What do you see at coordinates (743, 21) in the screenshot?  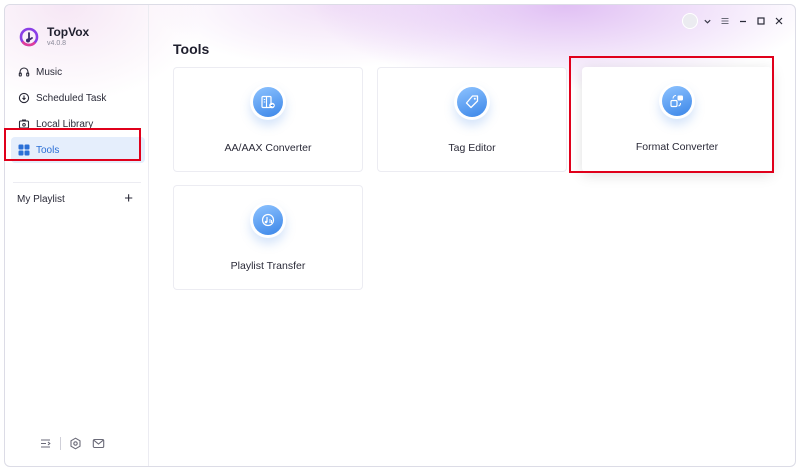 I see `minimize-icon` at bounding box center [743, 21].